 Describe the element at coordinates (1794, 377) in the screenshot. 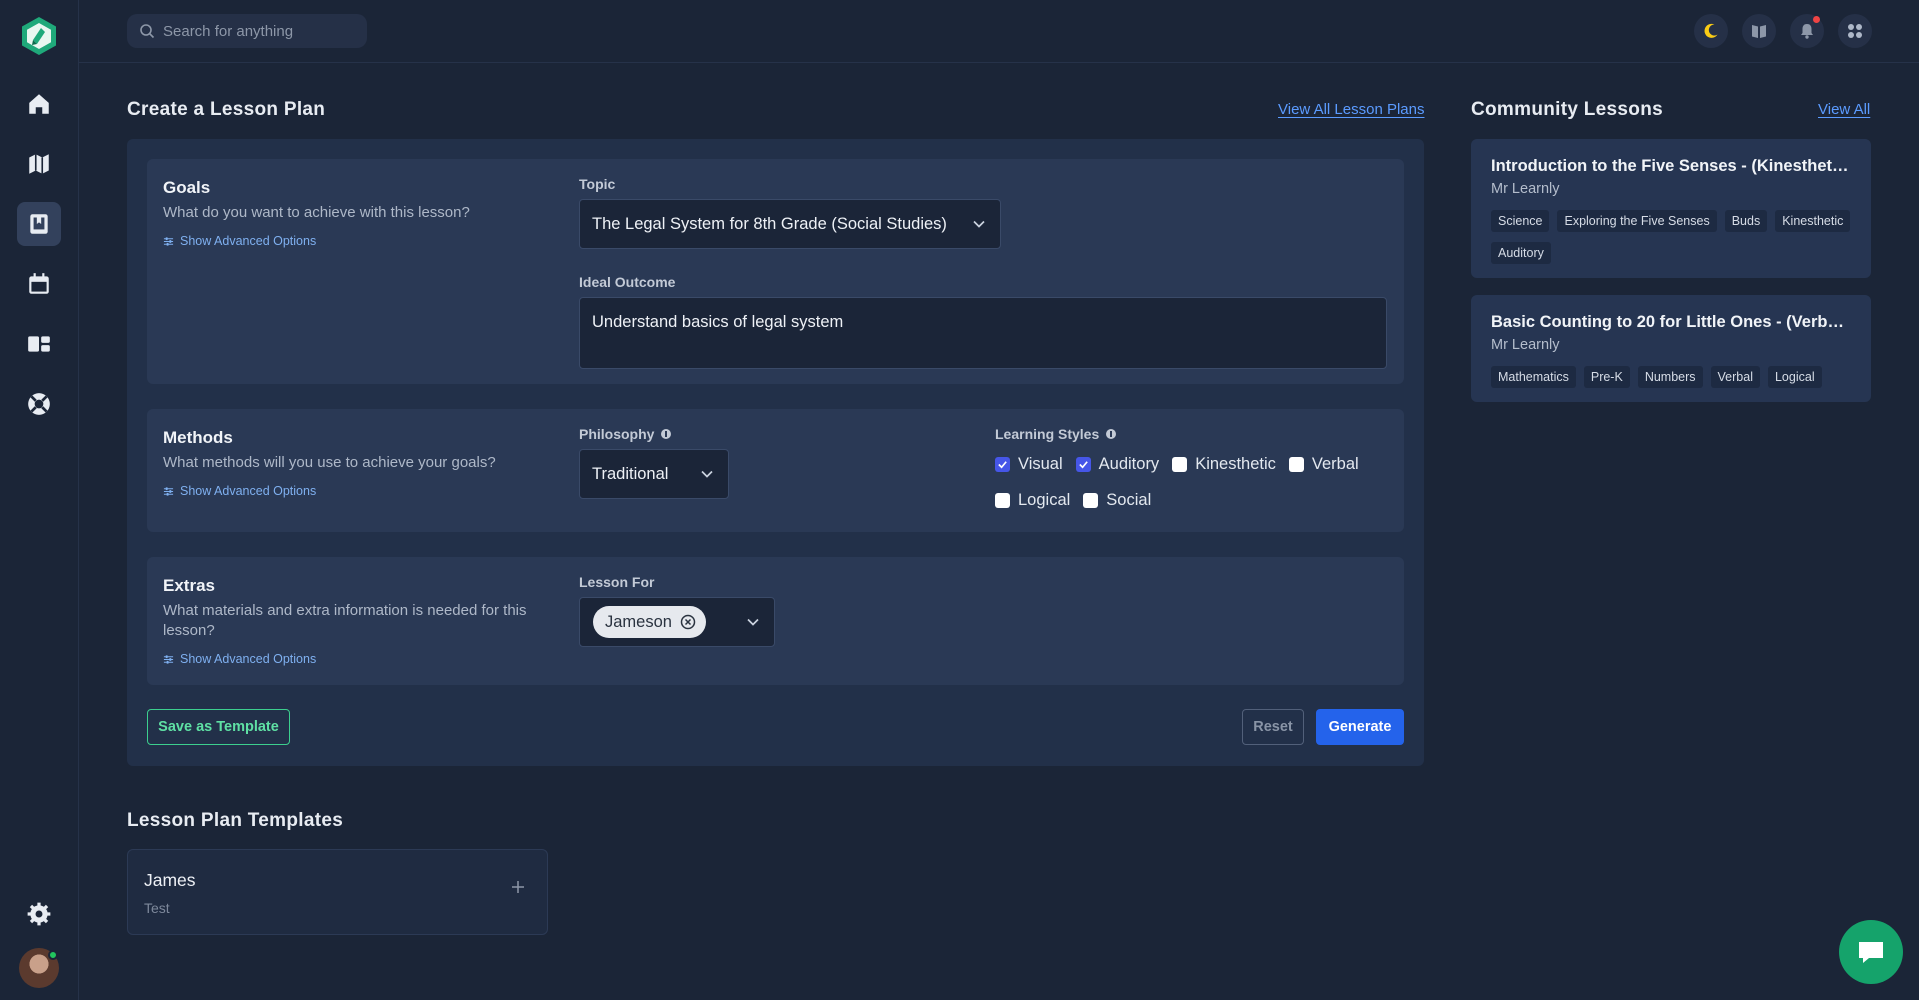

I see `tag: Logical` at that location.